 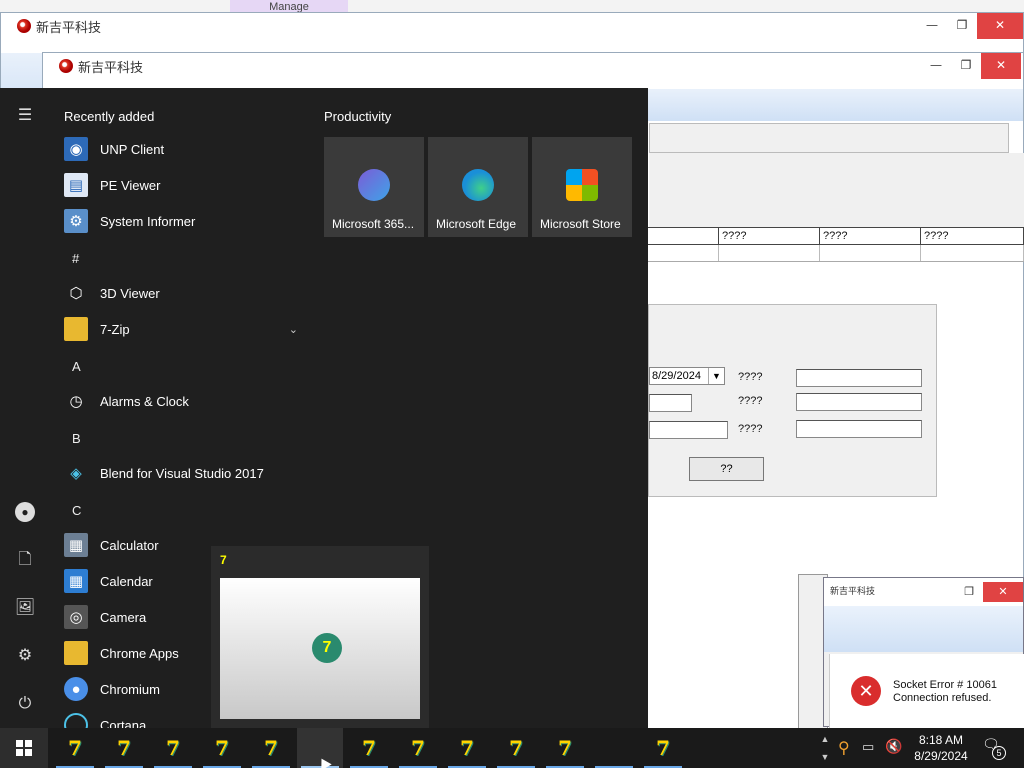 What do you see at coordinates (126, 581) in the screenshot?
I see `app-label: Calendar` at bounding box center [126, 581].